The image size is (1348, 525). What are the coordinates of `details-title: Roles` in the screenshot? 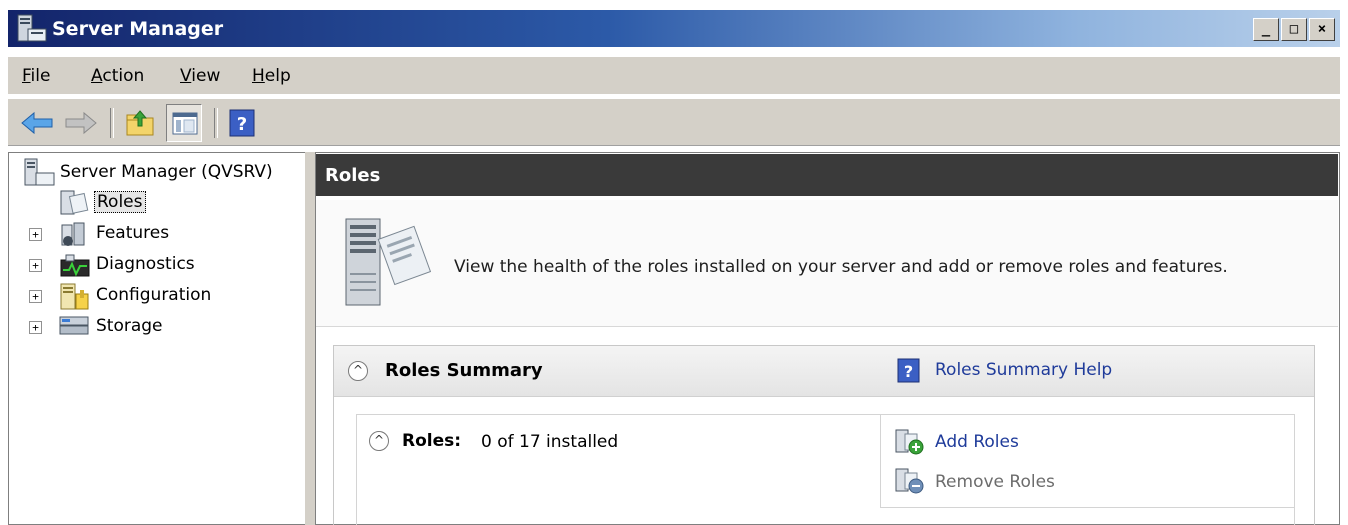 It's located at (353, 175).